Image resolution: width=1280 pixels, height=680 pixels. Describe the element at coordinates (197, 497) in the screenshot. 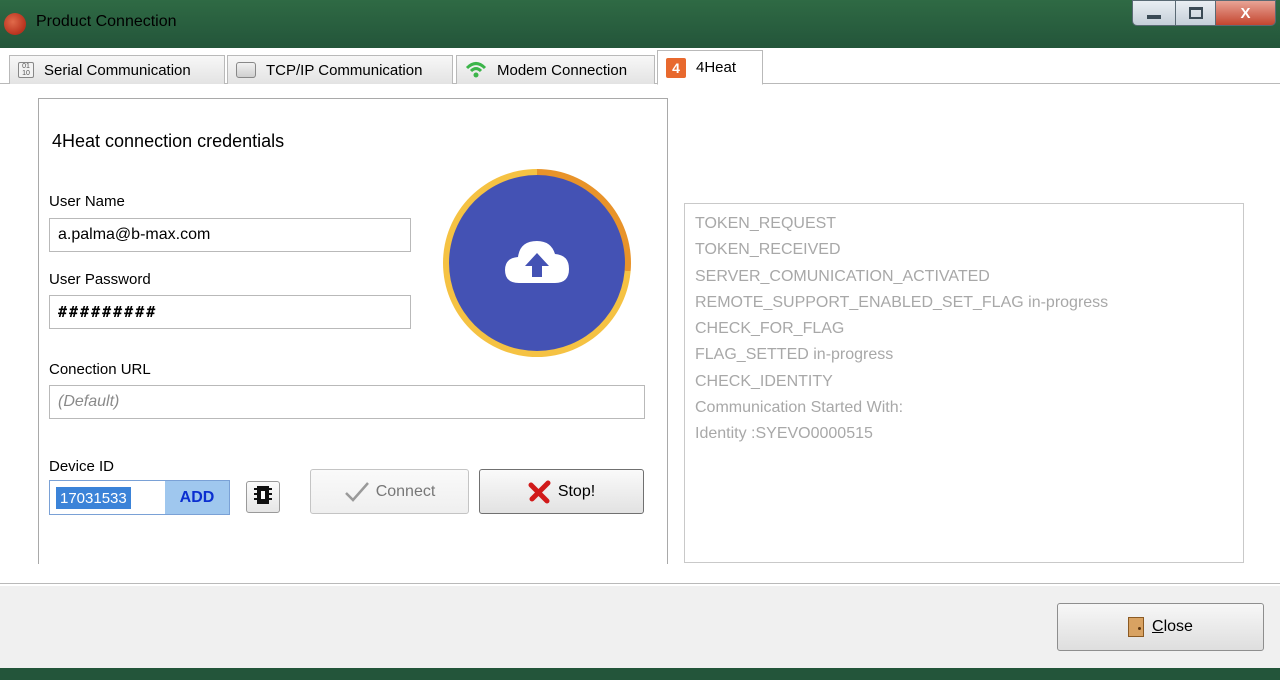

I see `add-device-button: ADD` at that location.